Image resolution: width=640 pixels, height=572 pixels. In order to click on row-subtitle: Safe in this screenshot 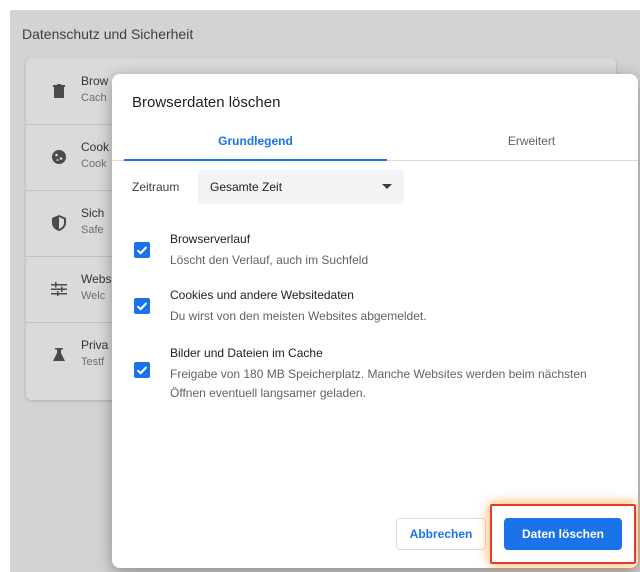, I will do `click(92, 230)`.